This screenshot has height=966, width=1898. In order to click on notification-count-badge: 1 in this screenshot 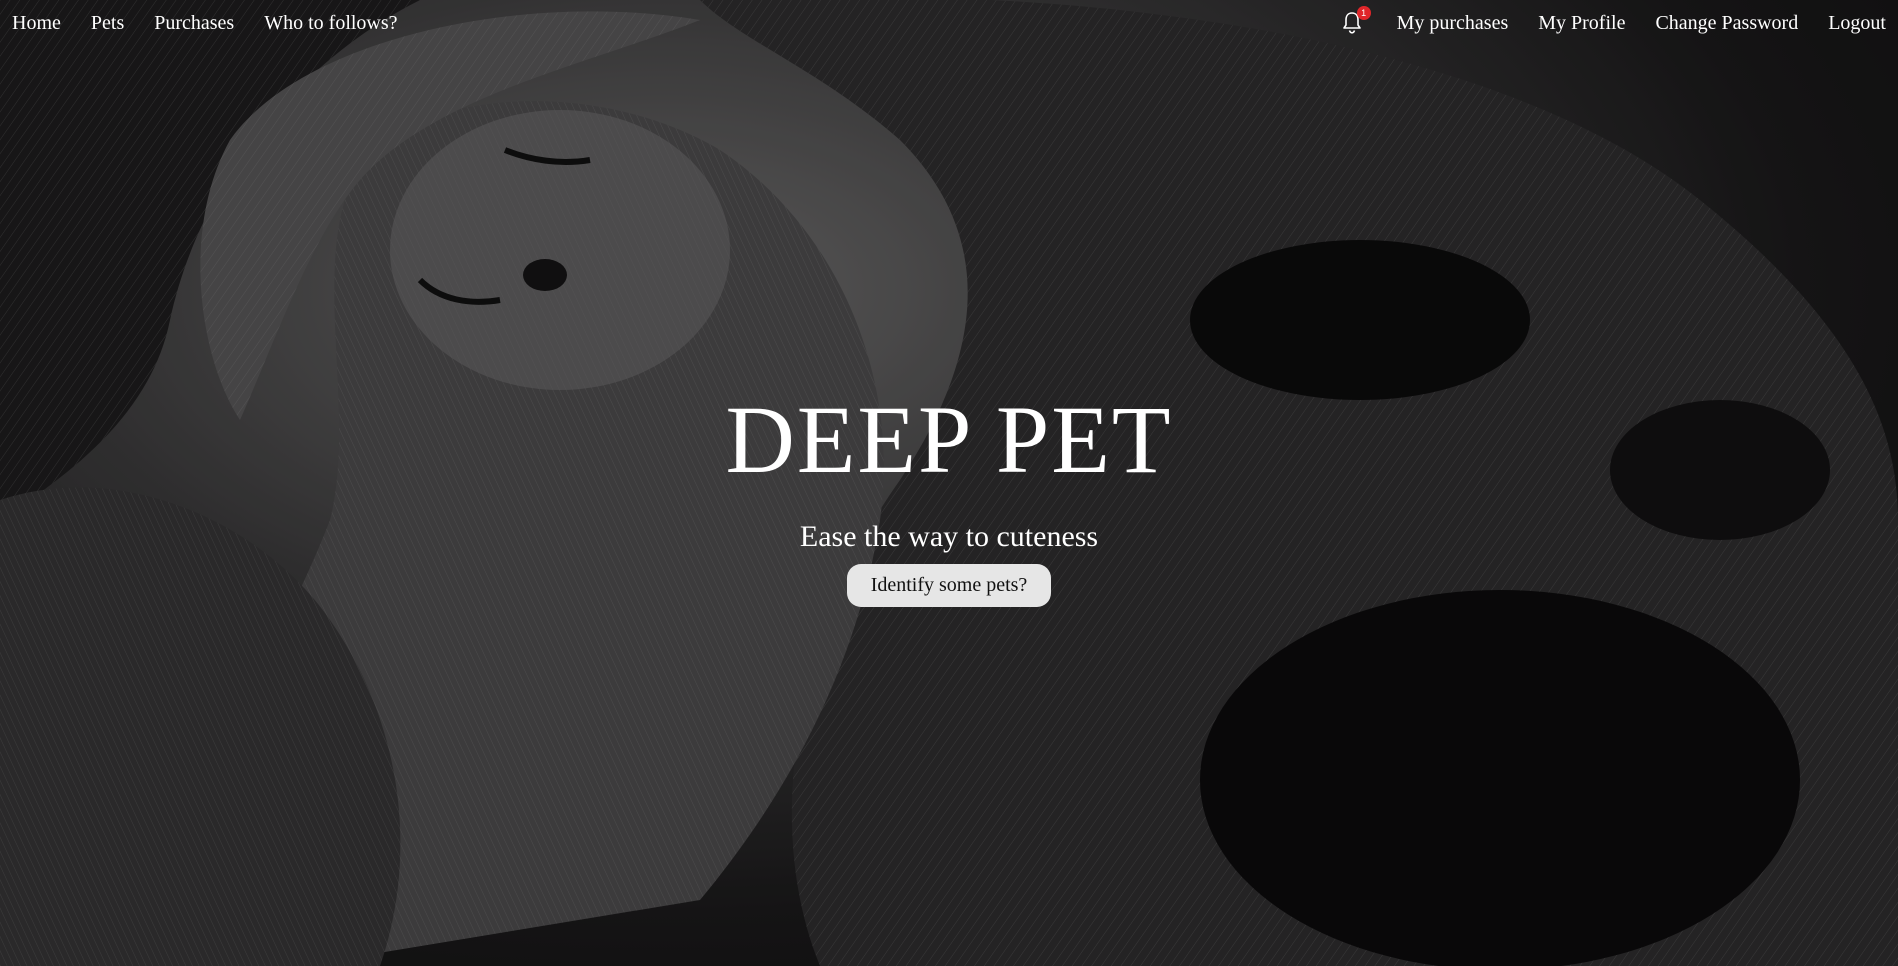, I will do `click(1363, 13)`.